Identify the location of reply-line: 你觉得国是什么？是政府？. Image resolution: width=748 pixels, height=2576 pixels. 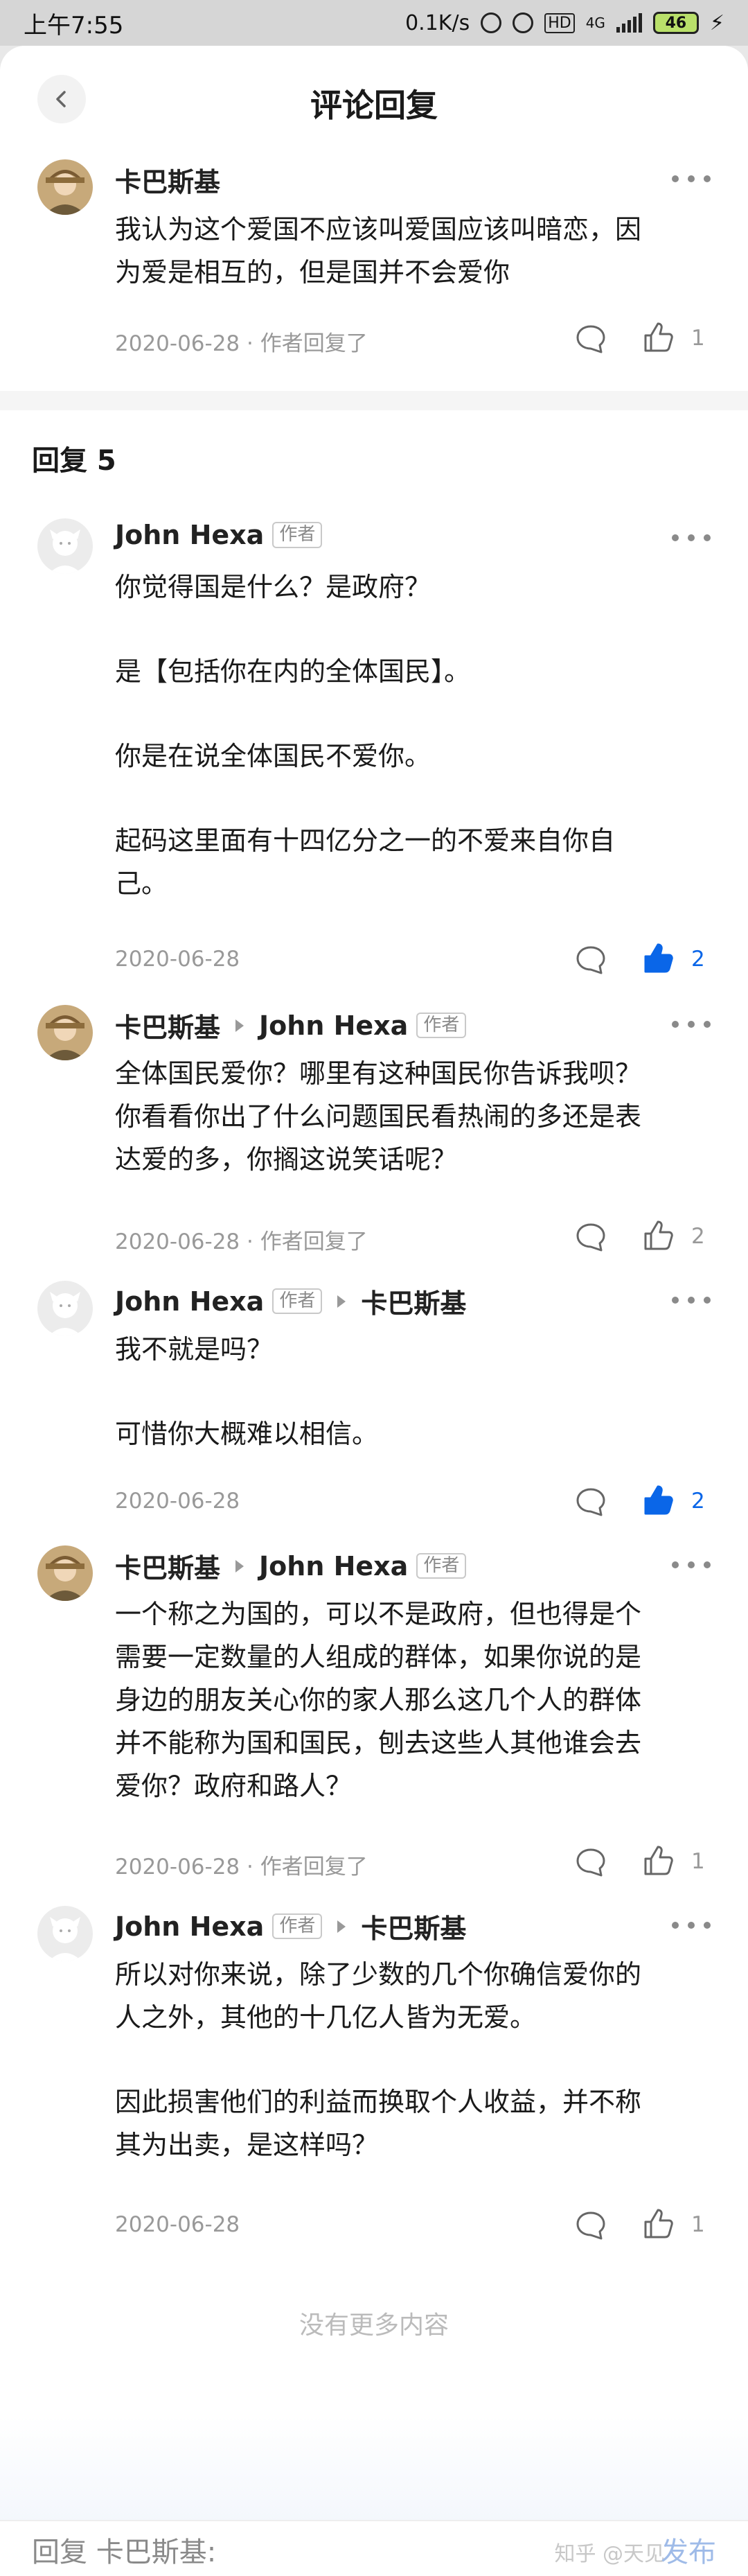
(273, 587).